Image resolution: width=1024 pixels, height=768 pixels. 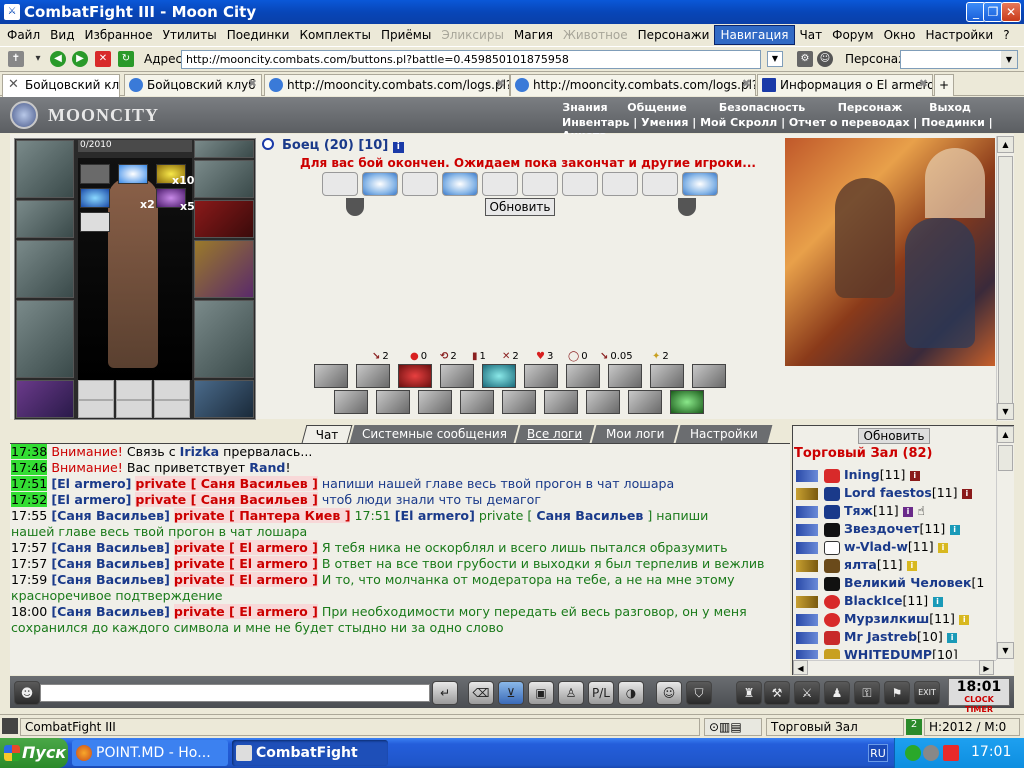 I want to click on close-icon: ✕, so click(x=13, y=84).